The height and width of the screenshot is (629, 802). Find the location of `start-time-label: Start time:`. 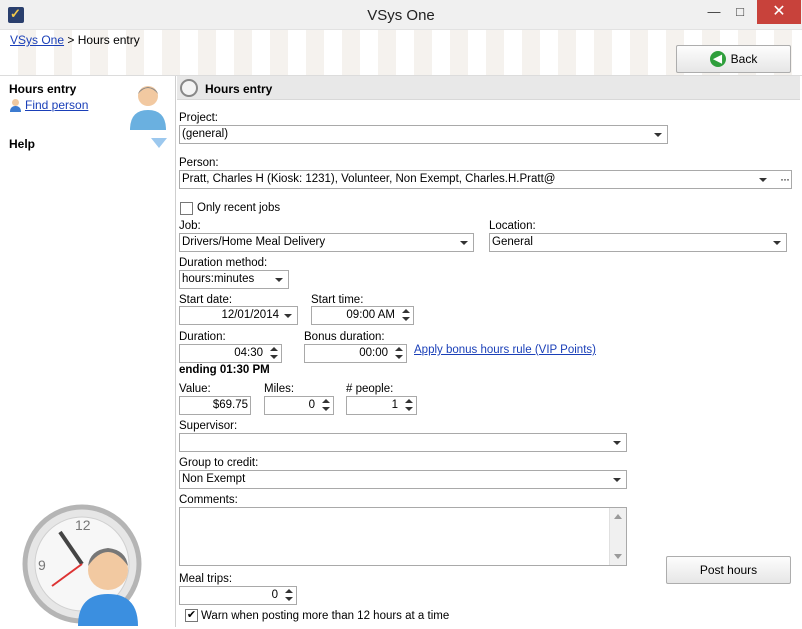

start-time-label: Start time: is located at coordinates (337, 300).